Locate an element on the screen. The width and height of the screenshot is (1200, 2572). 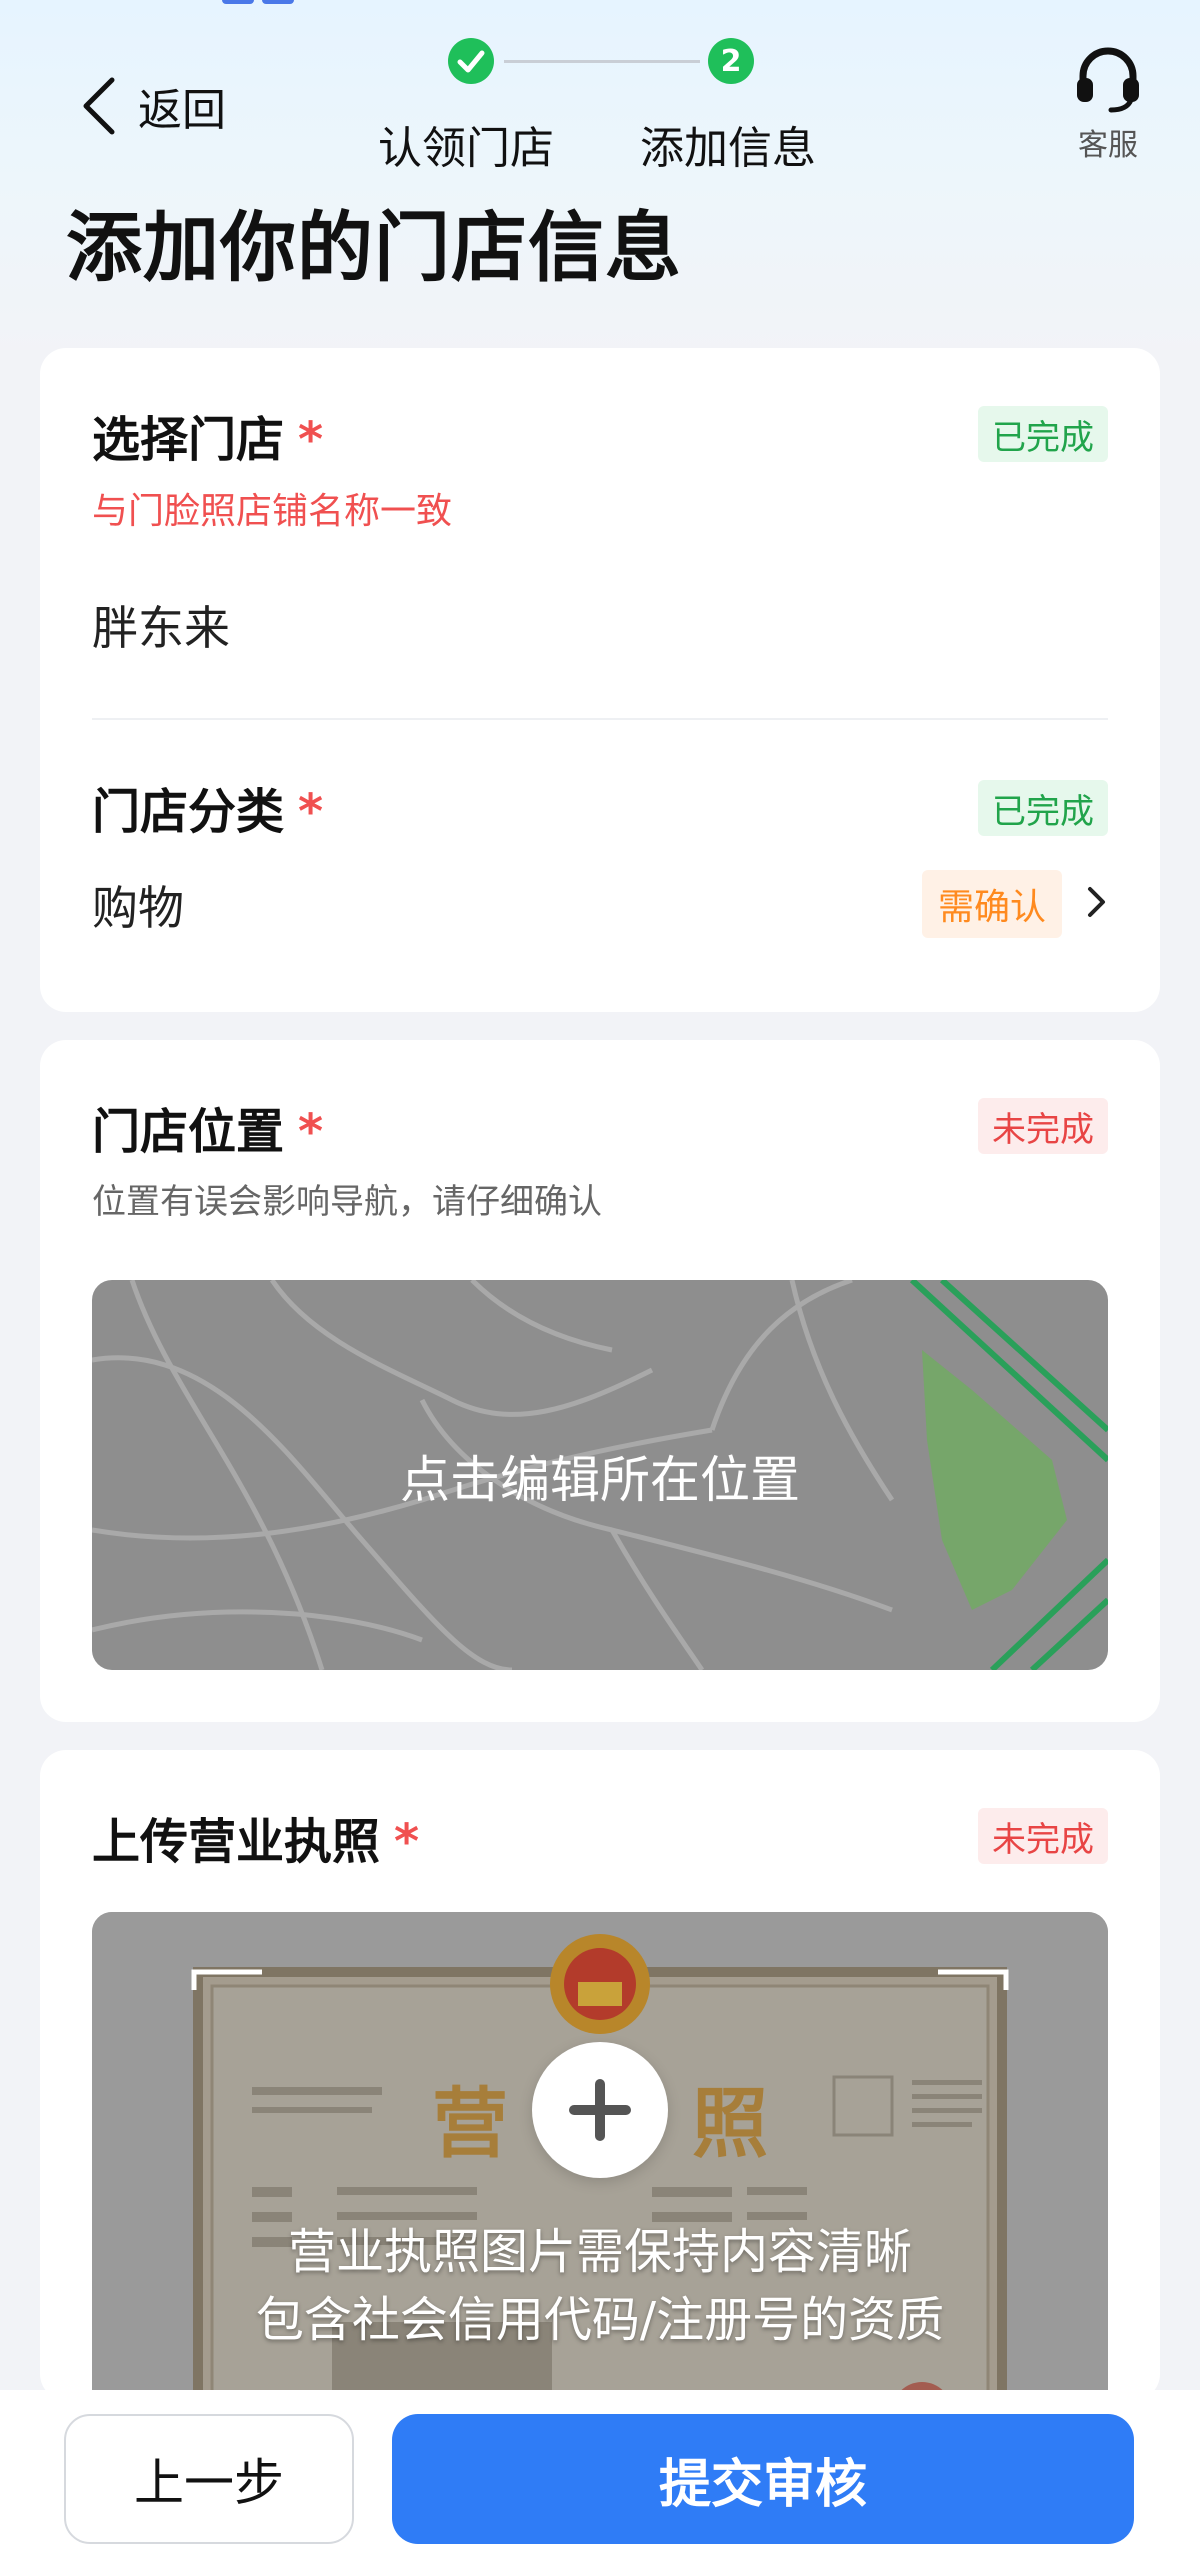
needs-confirm-tag: 需确认 is located at coordinates (991, 904).